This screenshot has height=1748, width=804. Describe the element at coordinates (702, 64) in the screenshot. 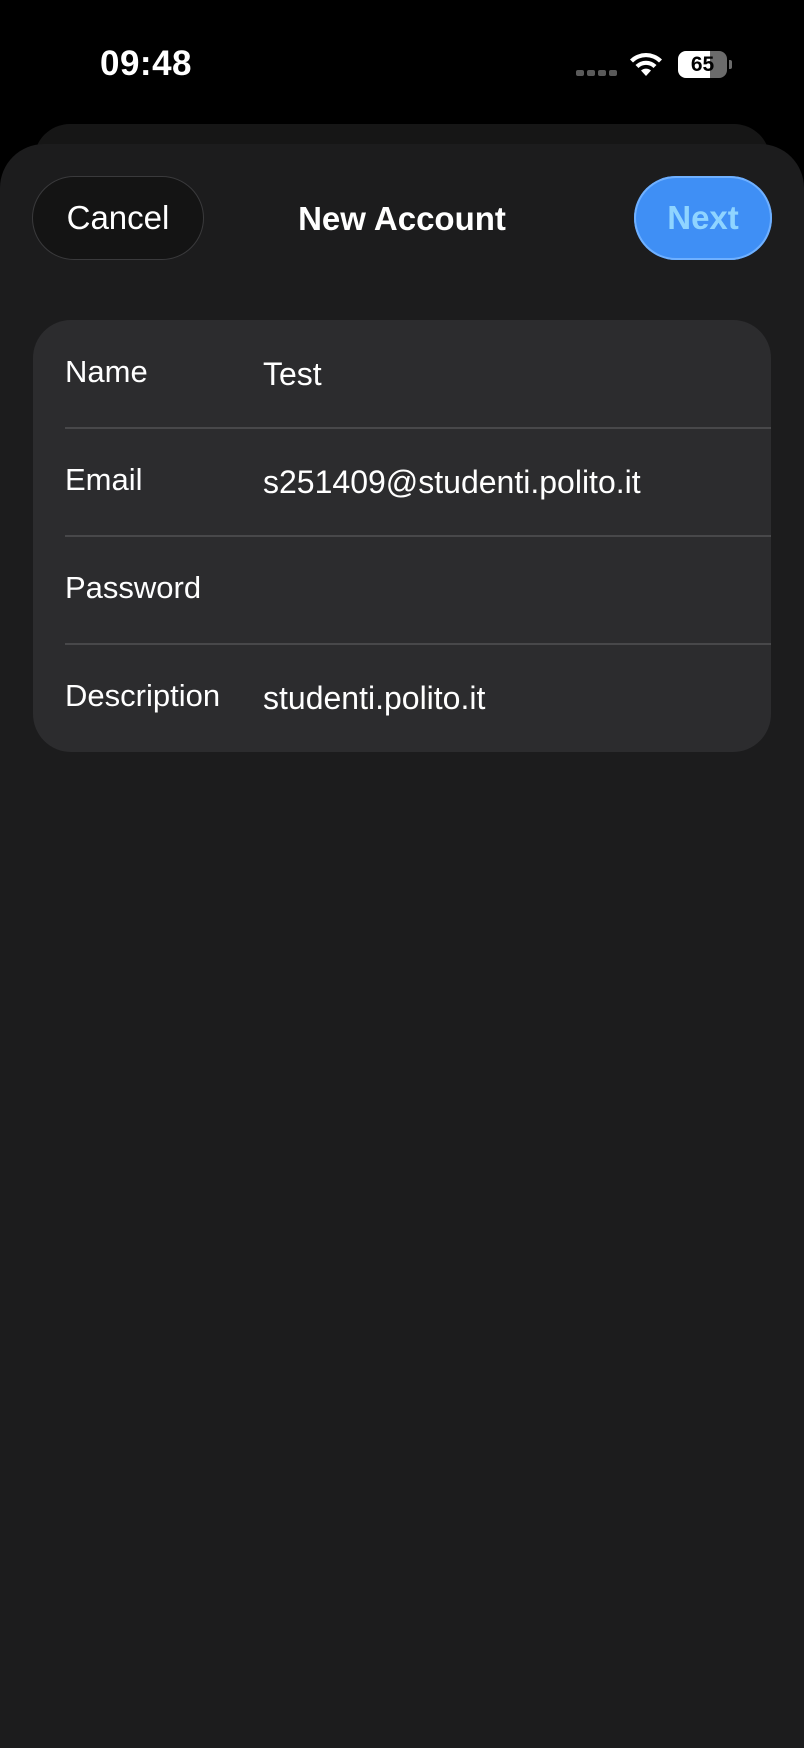

I see `battery-level: 65` at that location.